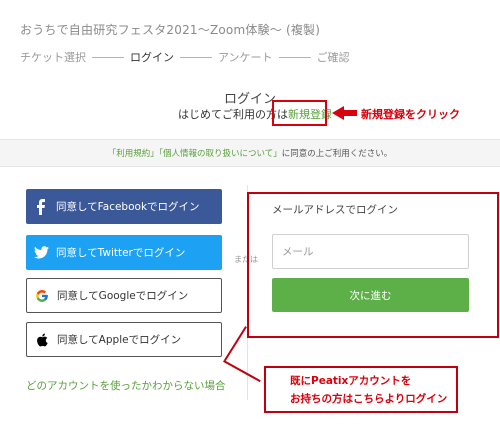  Describe the element at coordinates (410, 114) in the screenshot. I see `signup-annotation: 新規登録をクリック` at that location.